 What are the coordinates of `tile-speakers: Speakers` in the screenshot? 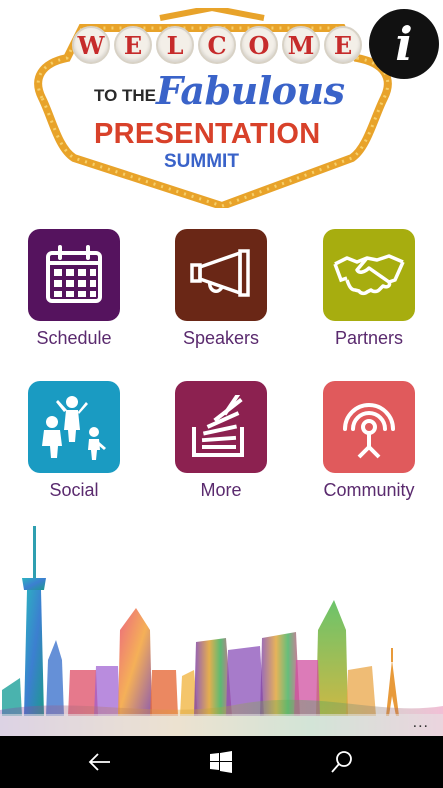 It's located at (221, 289).